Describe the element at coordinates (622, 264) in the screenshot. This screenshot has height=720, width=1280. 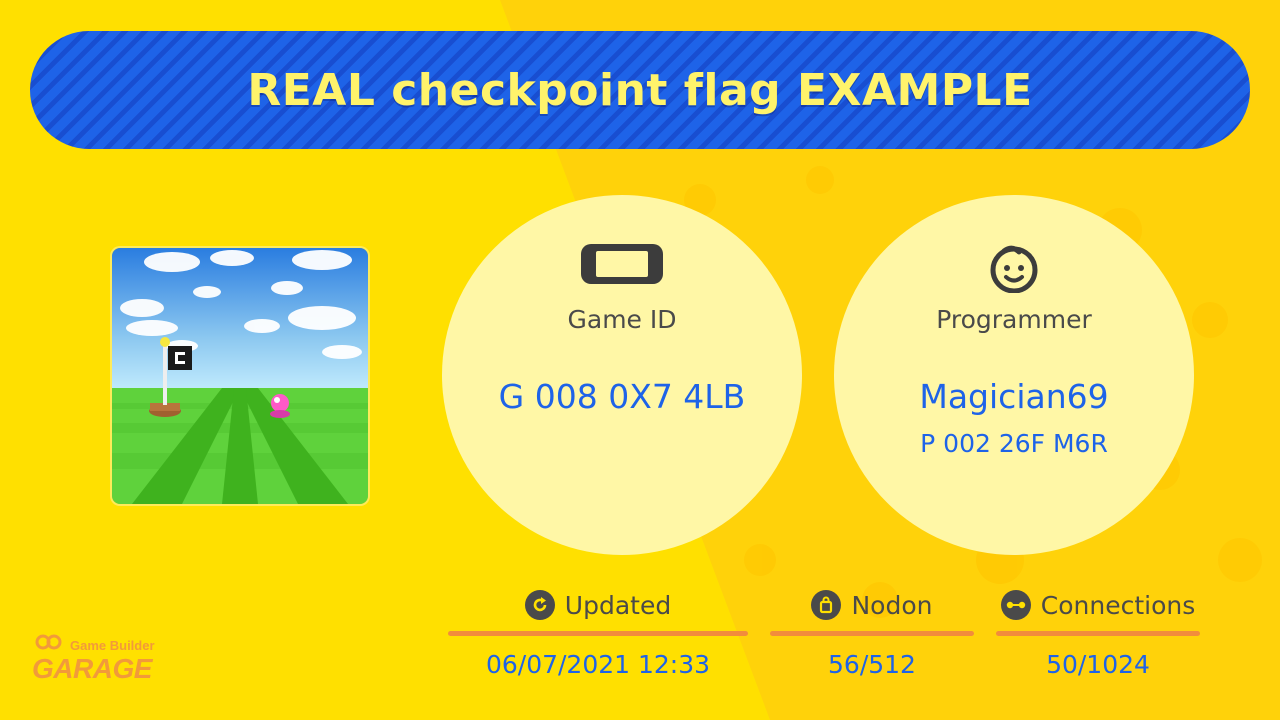
I see `switch-console-icon` at that location.